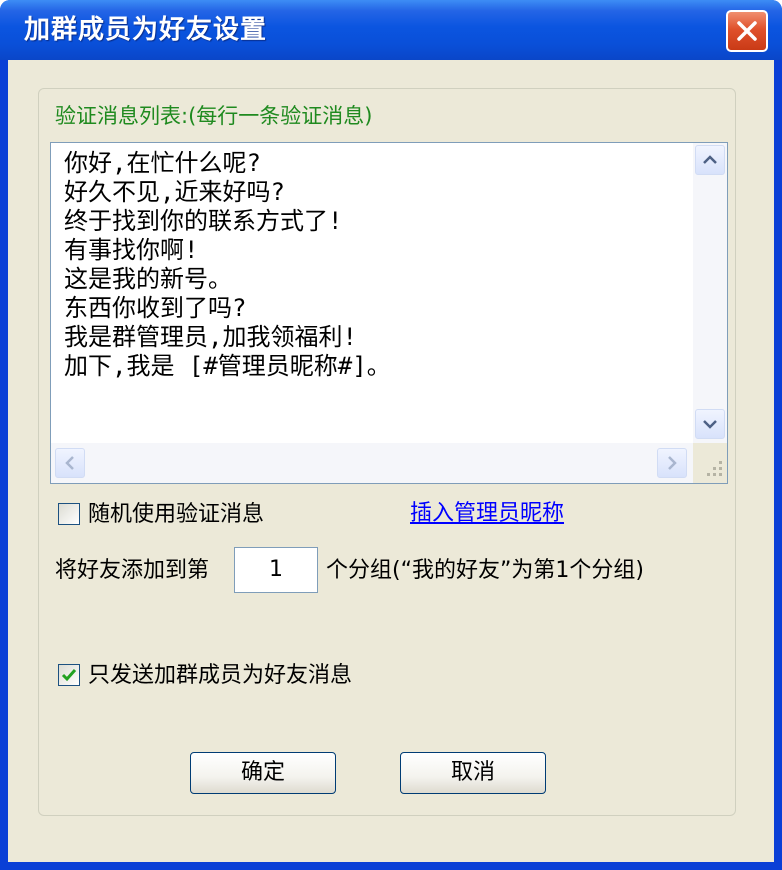 The height and width of the screenshot is (870, 782). What do you see at coordinates (710, 293) in the screenshot?
I see `vertical-scrollbar` at bounding box center [710, 293].